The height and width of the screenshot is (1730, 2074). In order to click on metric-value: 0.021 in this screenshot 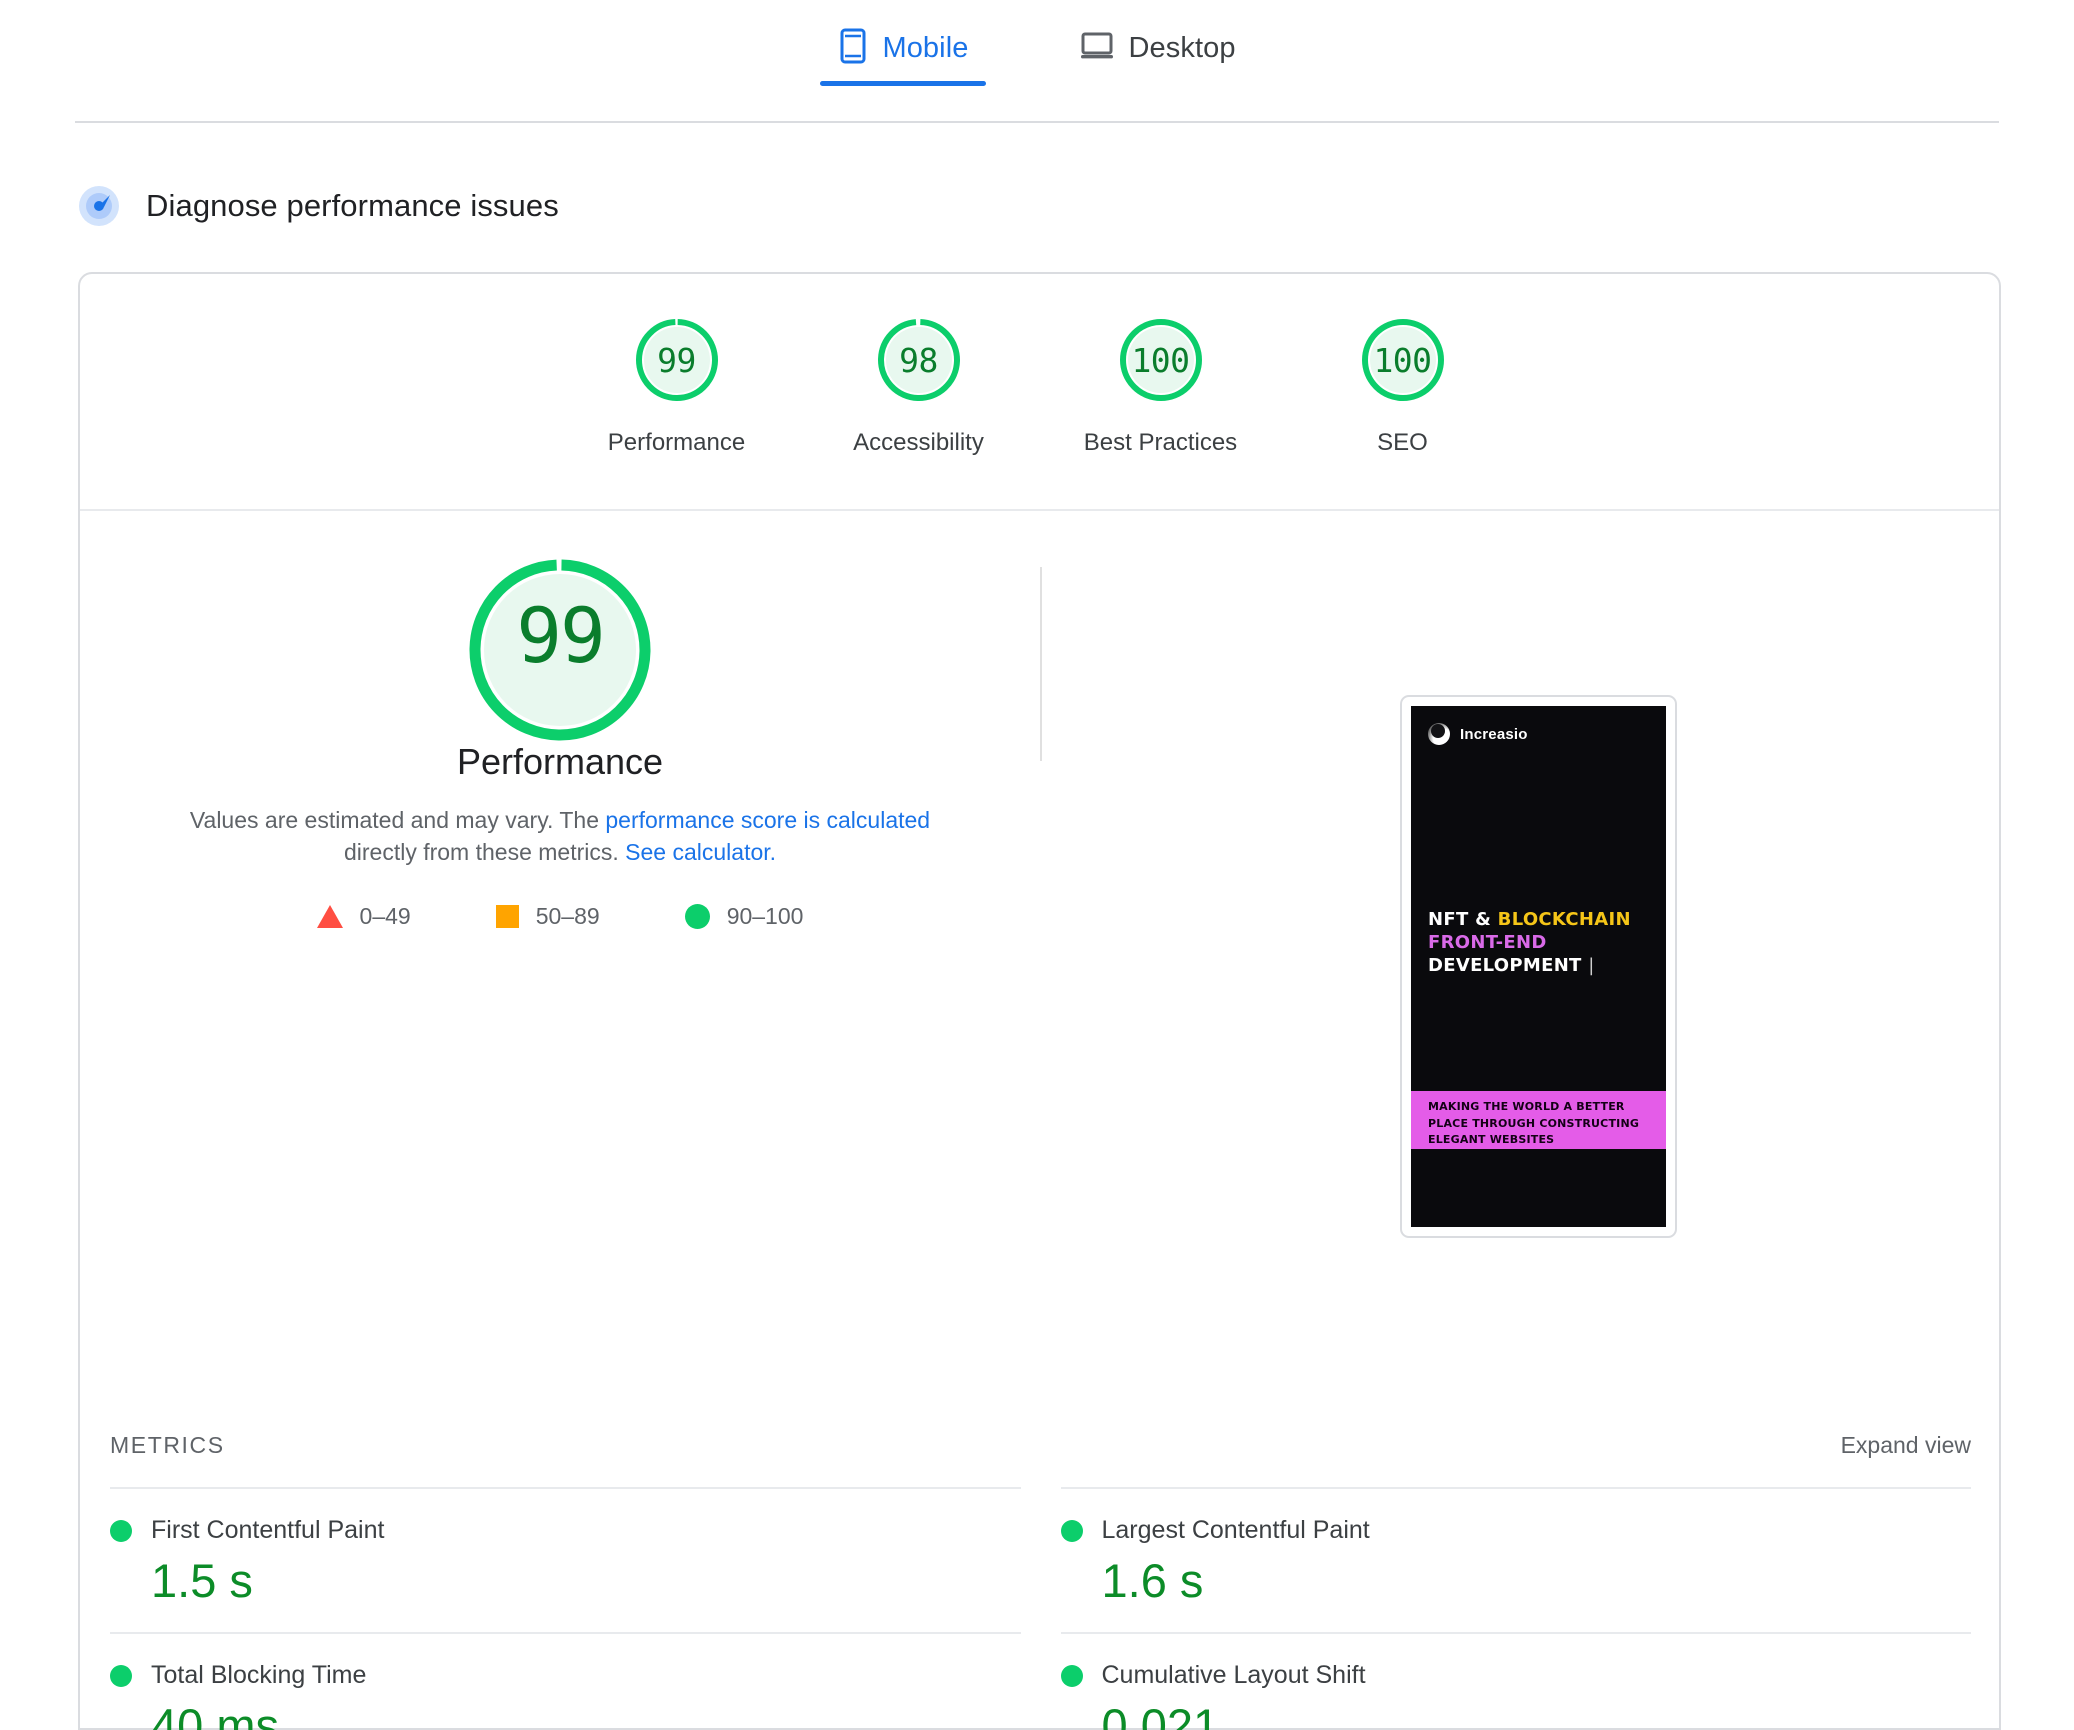, I will do `click(1160, 1714)`.